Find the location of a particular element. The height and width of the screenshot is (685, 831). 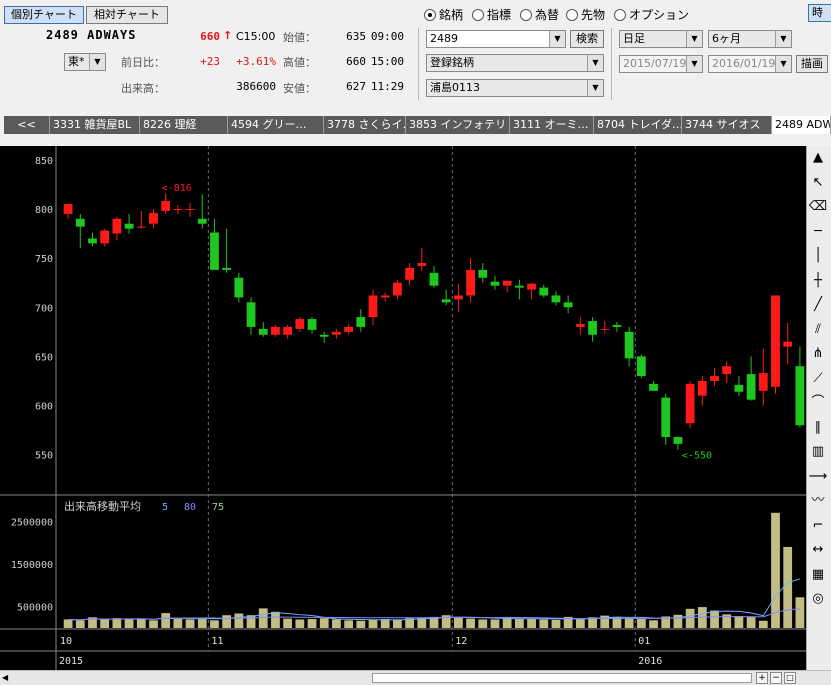

range-icon: ↔ is located at coordinates (818, 550).